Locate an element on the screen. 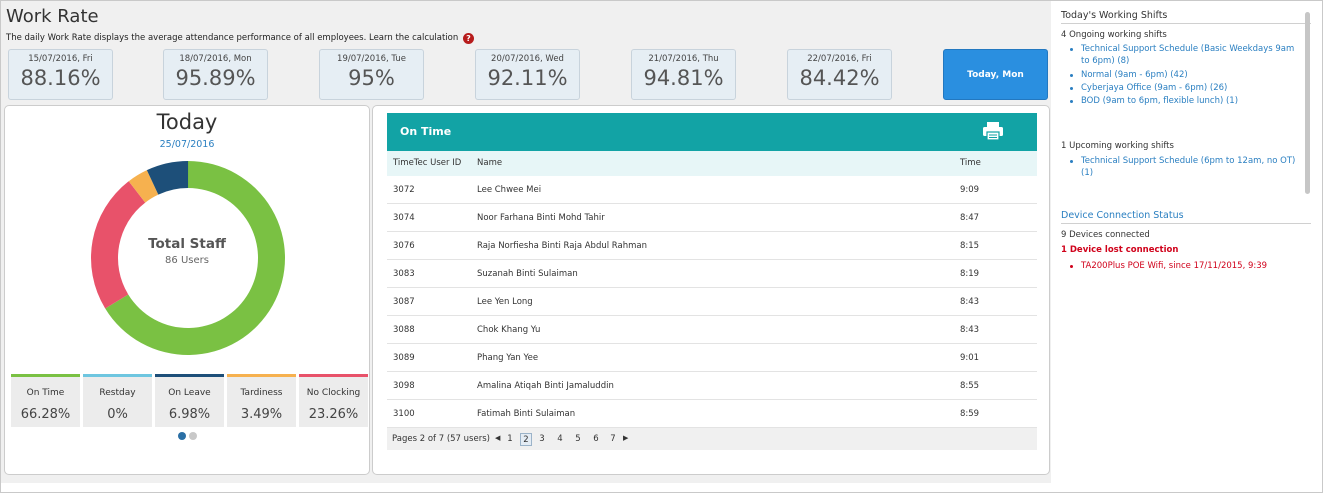 The image size is (1323, 493). day-card-rate: 84.42% is located at coordinates (839, 78).